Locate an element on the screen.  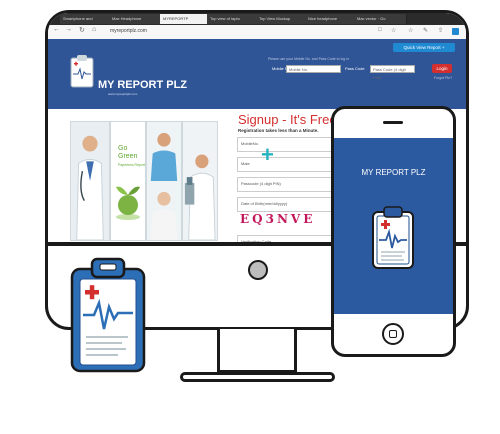
reload-icon: ↻ is located at coordinates (82, 30).